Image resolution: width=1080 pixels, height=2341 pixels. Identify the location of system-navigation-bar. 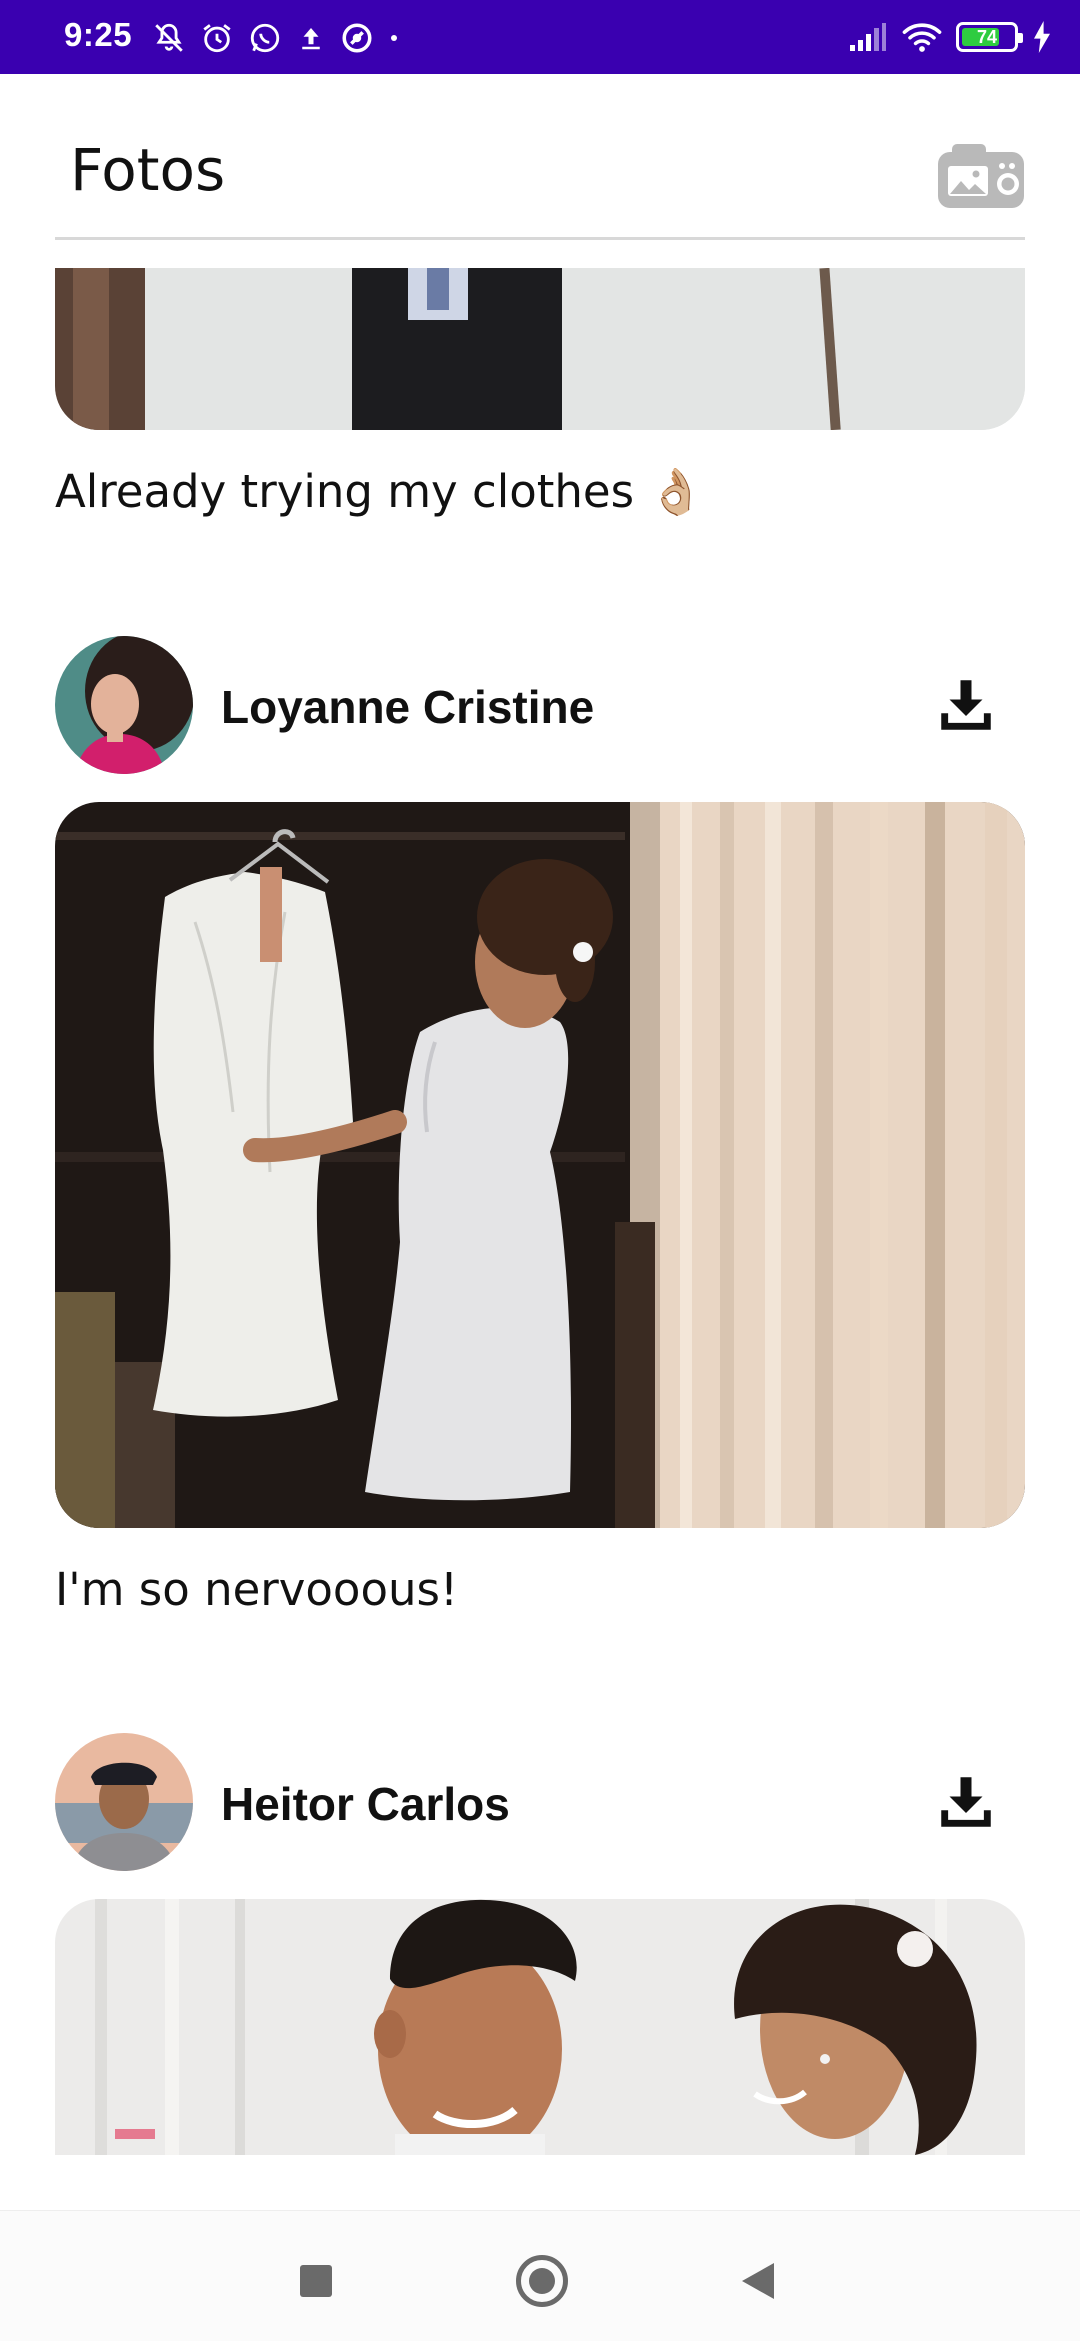
(540, 2275).